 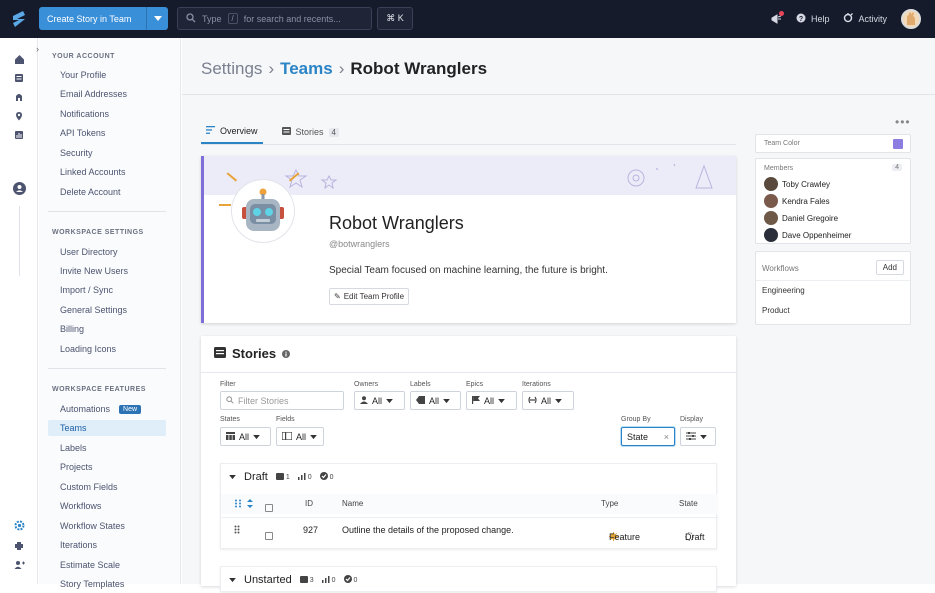 What do you see at coordinates (341, 68) in the screenshot?
I see `breadcrumb-chevron-icon: ›` at bounding box center [341, 68].